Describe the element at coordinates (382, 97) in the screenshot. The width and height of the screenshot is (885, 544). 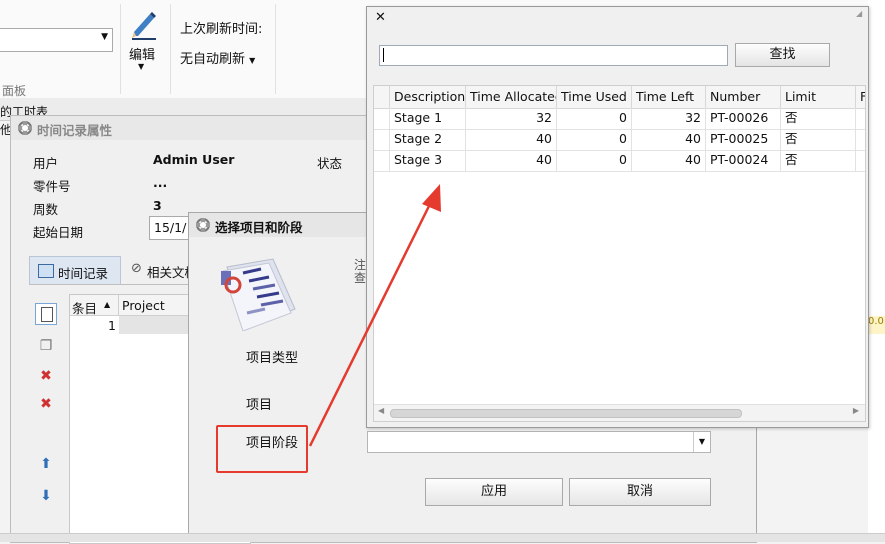
I see `row-selector-header` at that location.